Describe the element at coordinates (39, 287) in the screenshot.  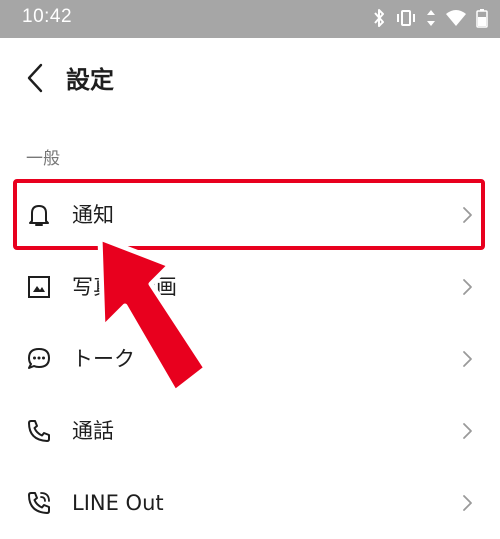
I see `photo-icon` at that location.